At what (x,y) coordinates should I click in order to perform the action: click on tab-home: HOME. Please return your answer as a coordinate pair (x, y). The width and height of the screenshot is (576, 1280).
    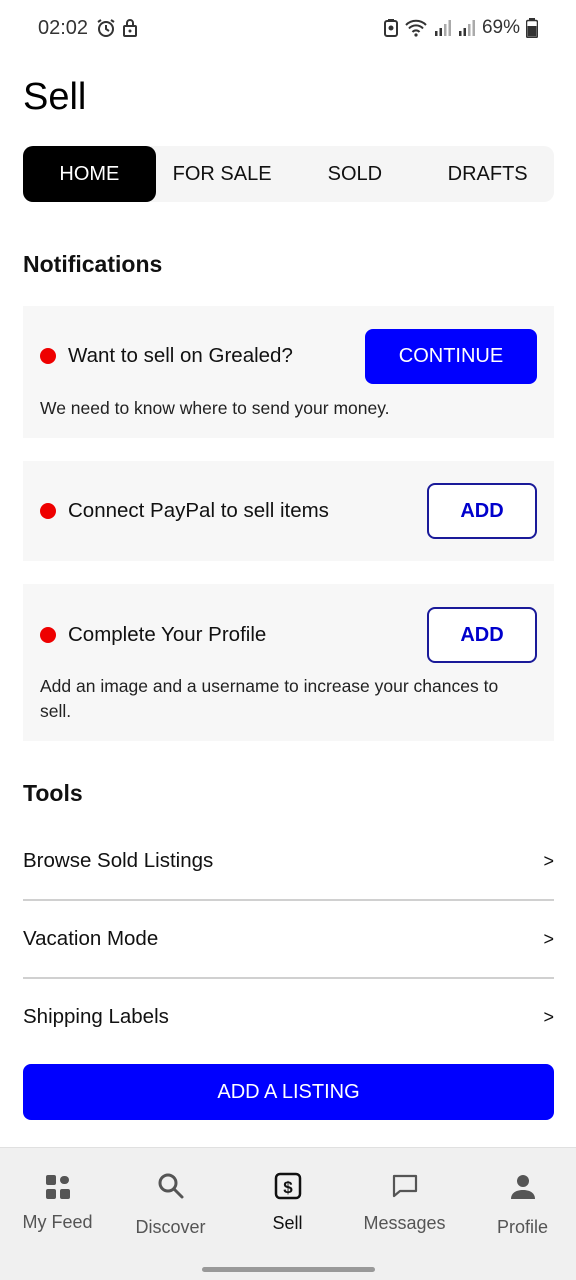
    Looking at the image, I should click on (89, 174).